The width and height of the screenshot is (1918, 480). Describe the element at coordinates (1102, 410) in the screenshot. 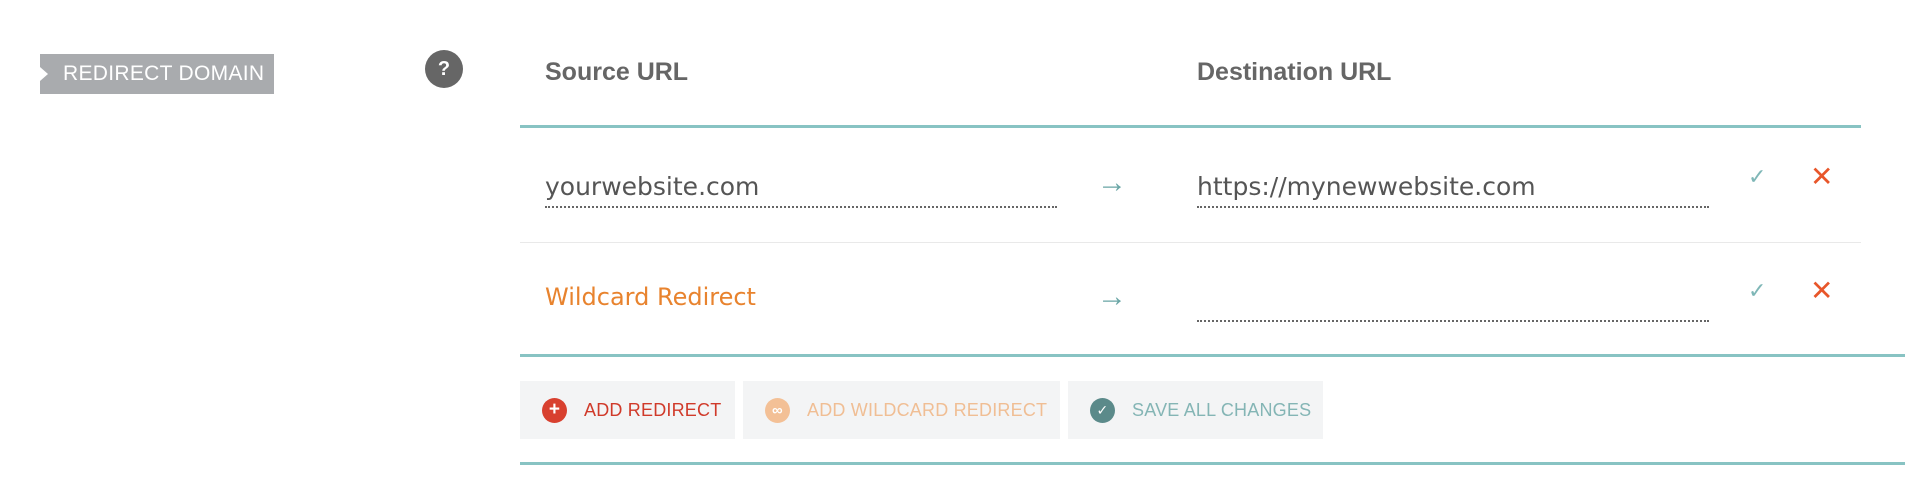

I see `check-circle-icon: ✓` at that location.